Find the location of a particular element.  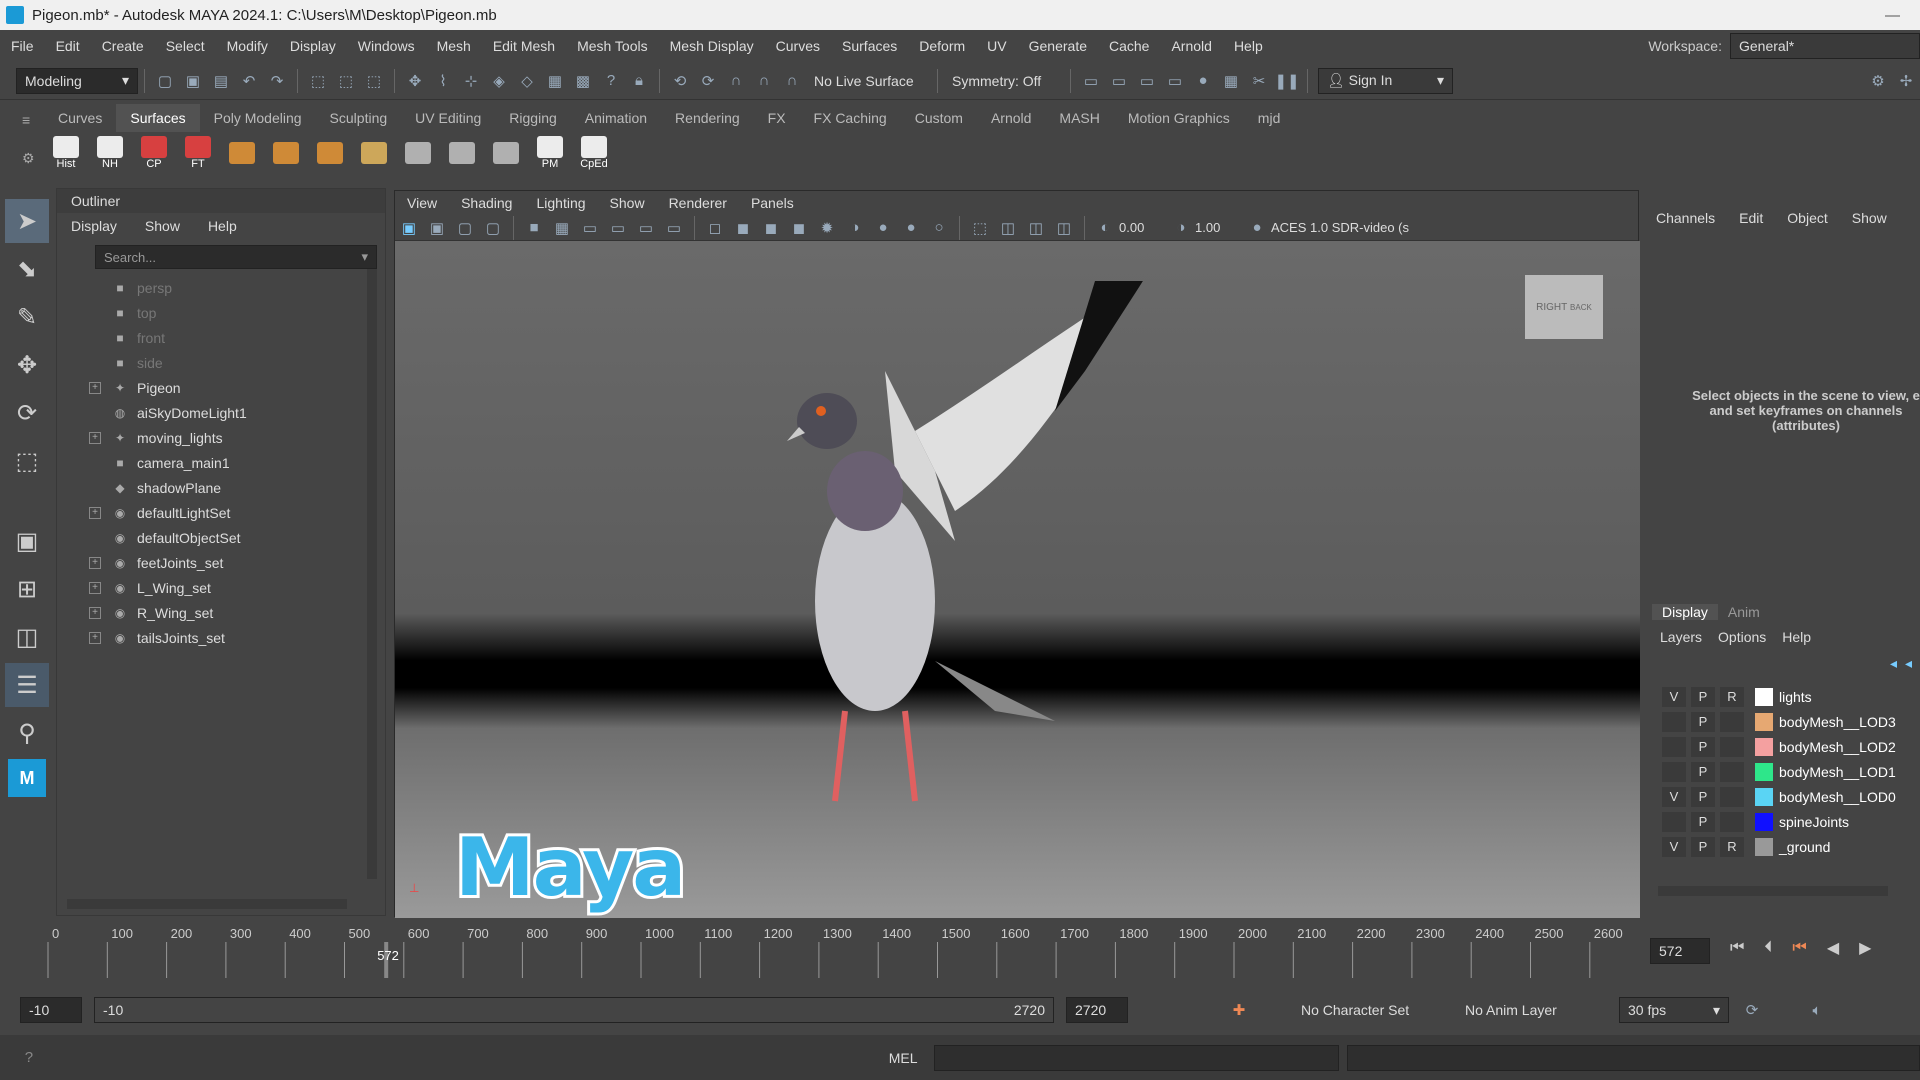

layer-row: V P Rlights is located at coordinates (1791, 696).